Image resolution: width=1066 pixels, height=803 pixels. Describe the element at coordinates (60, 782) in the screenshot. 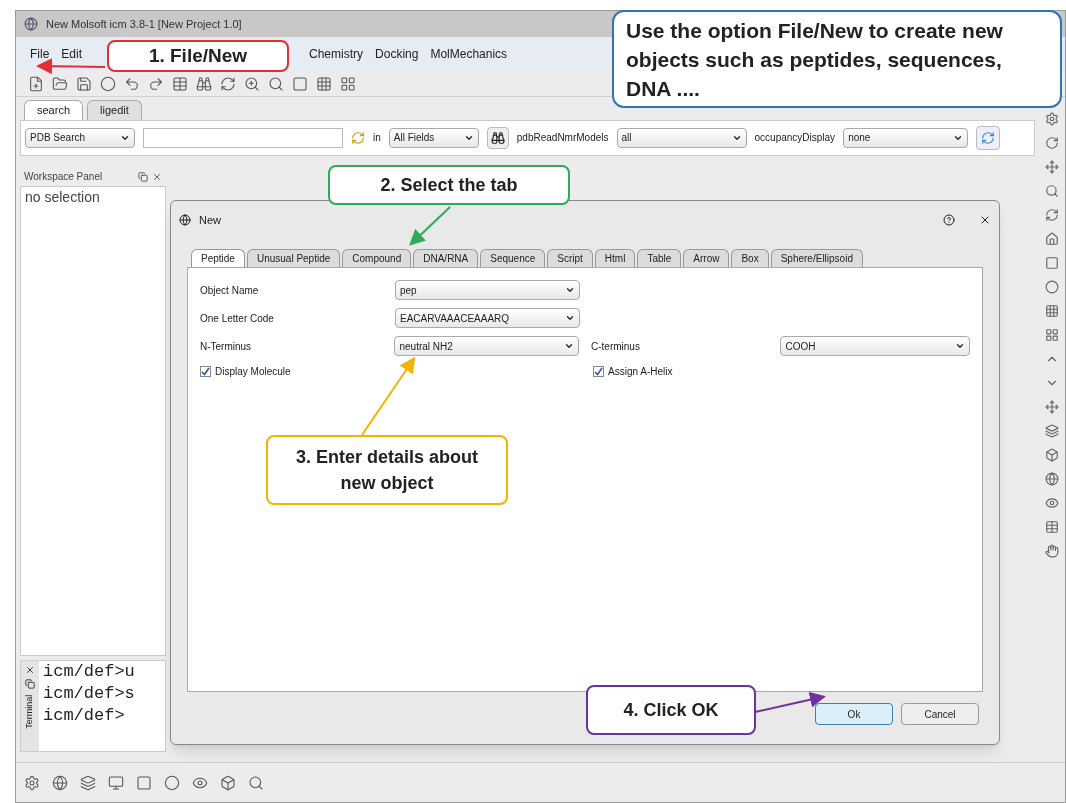

I see `globe-icon` at that location.